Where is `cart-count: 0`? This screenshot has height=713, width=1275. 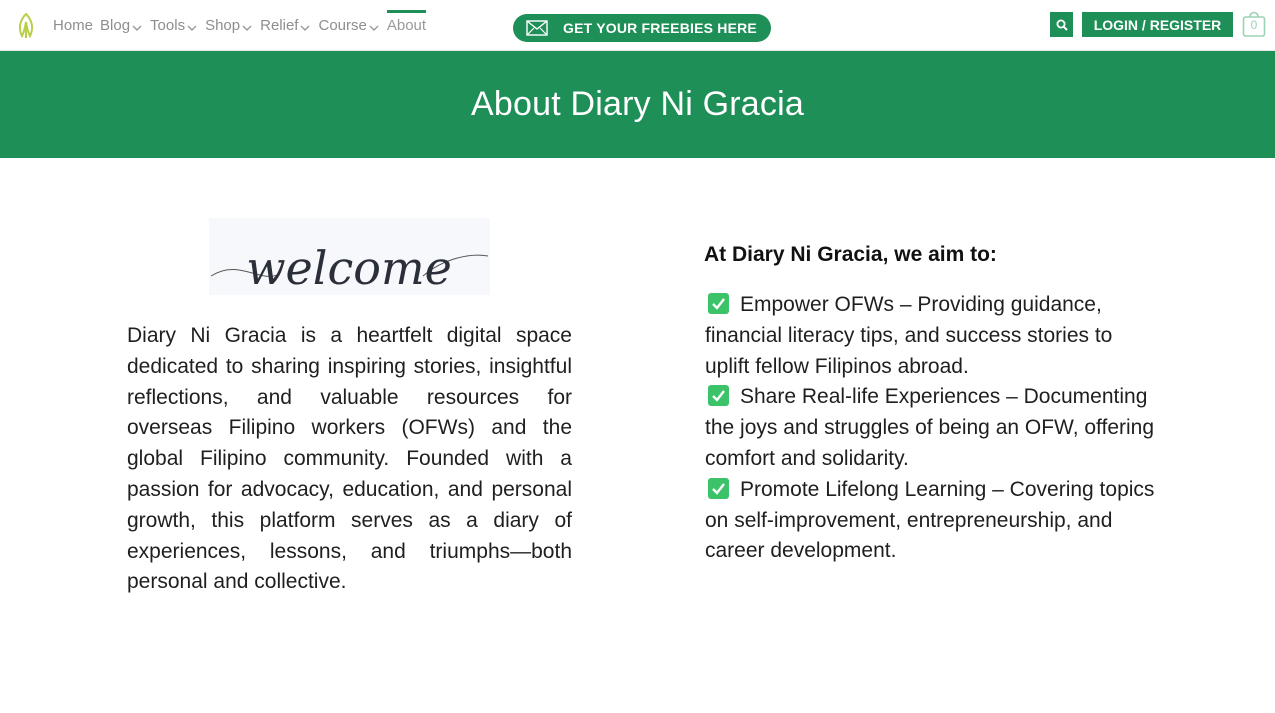 cart-count: 0 is located at coordinates (1254, 25).